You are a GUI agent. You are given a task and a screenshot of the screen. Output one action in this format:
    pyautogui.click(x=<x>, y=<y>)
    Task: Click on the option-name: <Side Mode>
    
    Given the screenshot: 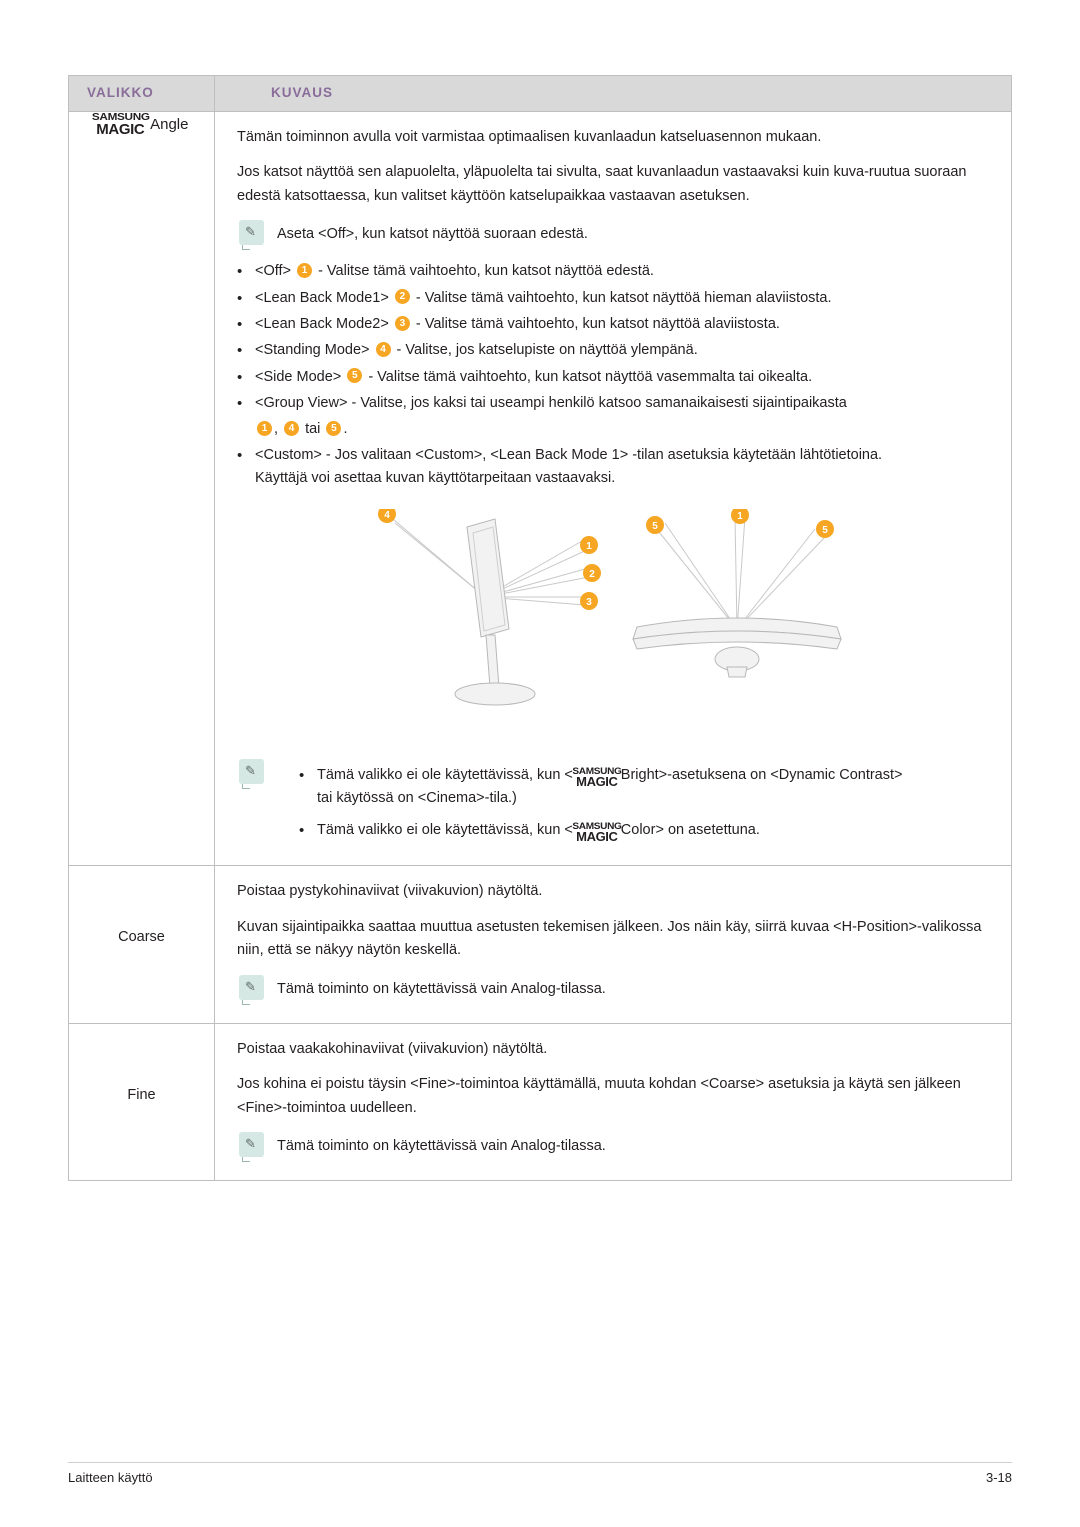 What is the action you would take?
    pyautogui.click(x=298, y=376)
    